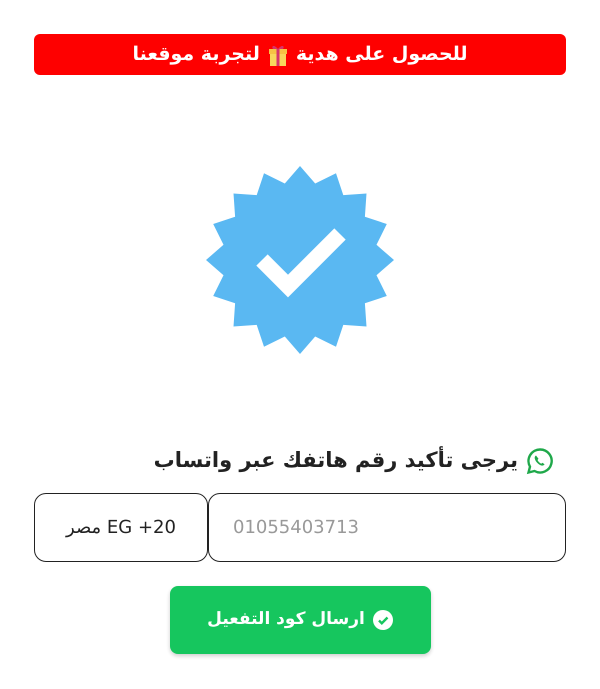 The height and width of the screenshot is (689, 600). Describe the element at coordinates (196, 55) in the screenshot. I see `banner-text: لتجربة موقعنا` at that location.